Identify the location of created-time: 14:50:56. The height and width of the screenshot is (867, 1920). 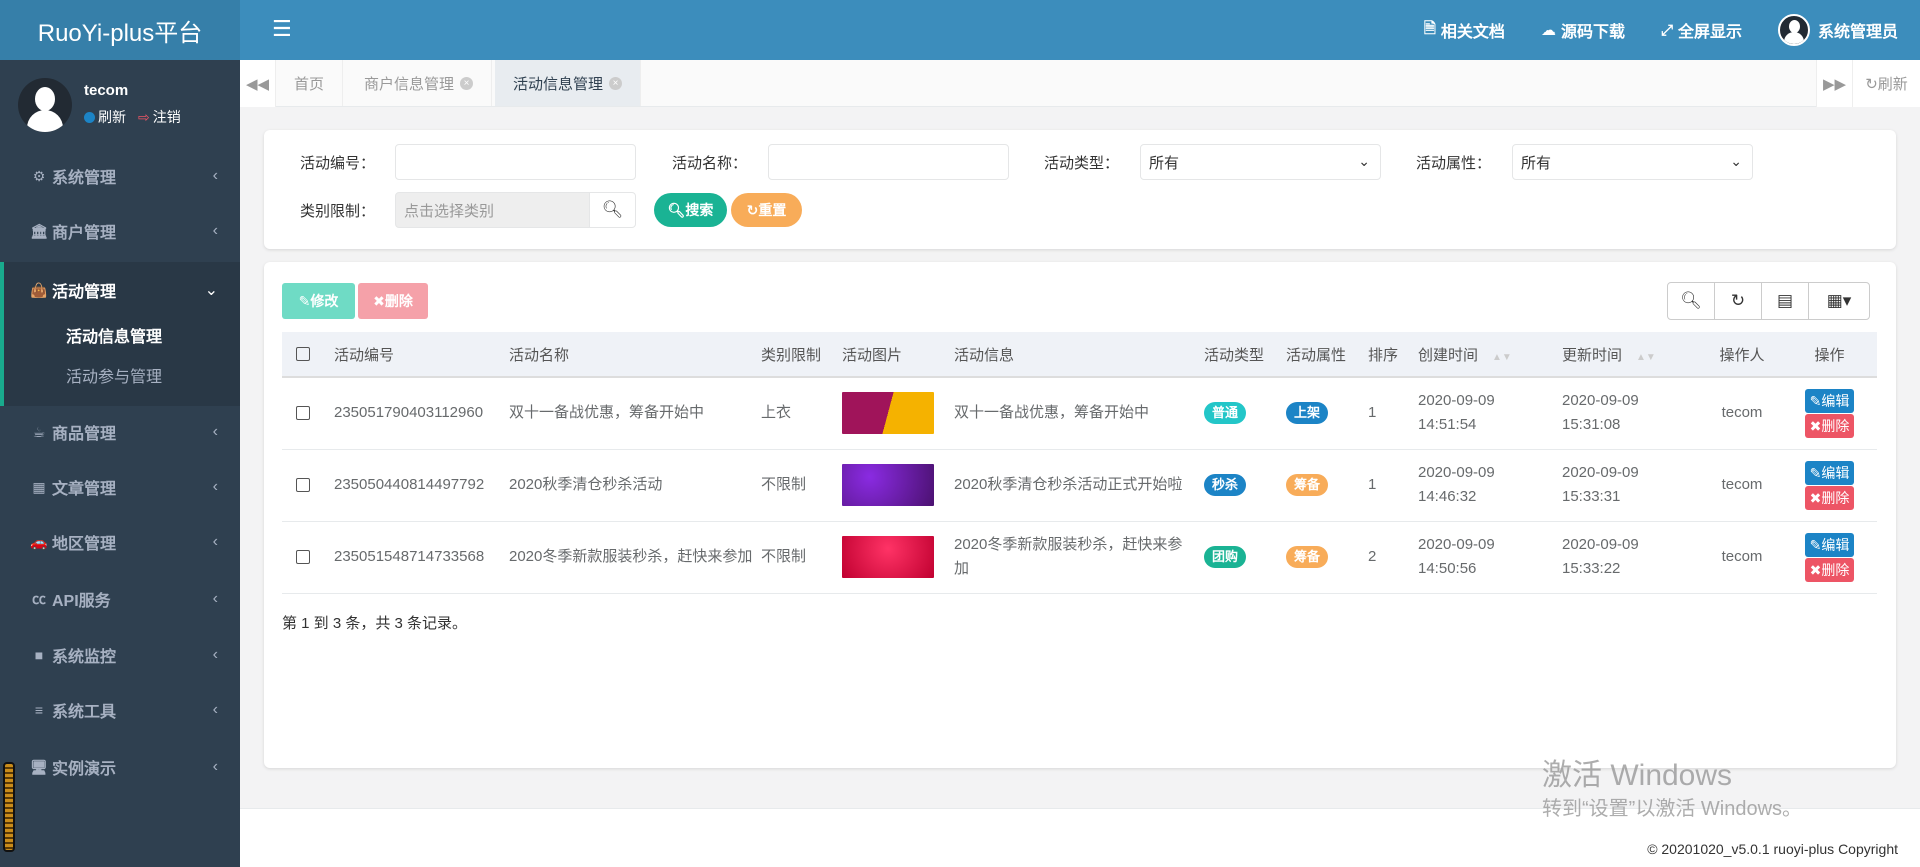
(1447, 568).